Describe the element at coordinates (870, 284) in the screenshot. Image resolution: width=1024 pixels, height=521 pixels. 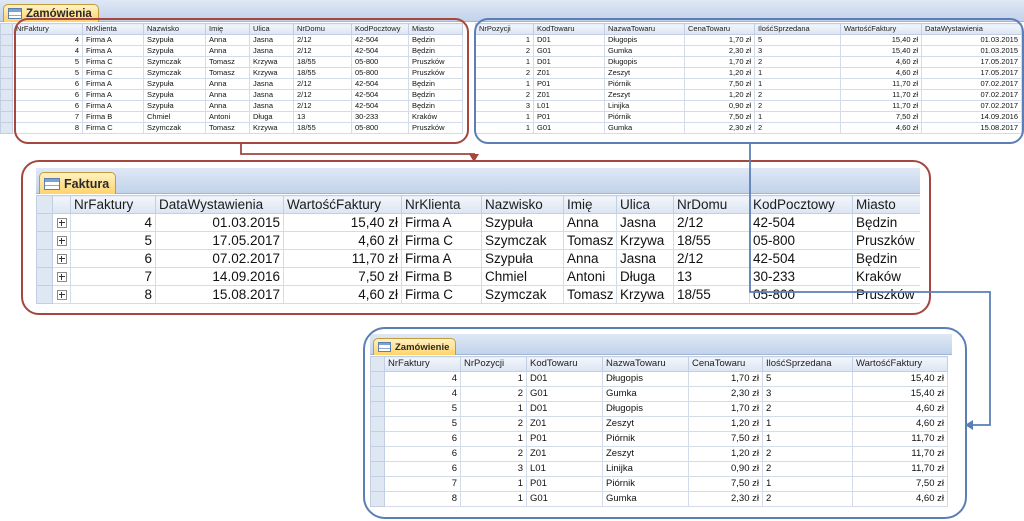
I see `positions-to-order-arrow` at that location.